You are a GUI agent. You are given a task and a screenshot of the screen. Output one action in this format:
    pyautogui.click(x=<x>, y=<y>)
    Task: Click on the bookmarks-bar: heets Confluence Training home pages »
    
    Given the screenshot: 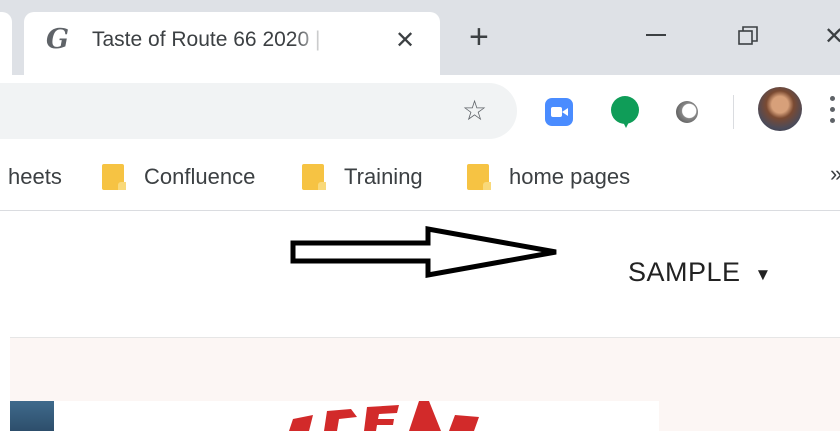 What is the action you would take?
    pyautogui.click(x=420, y=179)
    